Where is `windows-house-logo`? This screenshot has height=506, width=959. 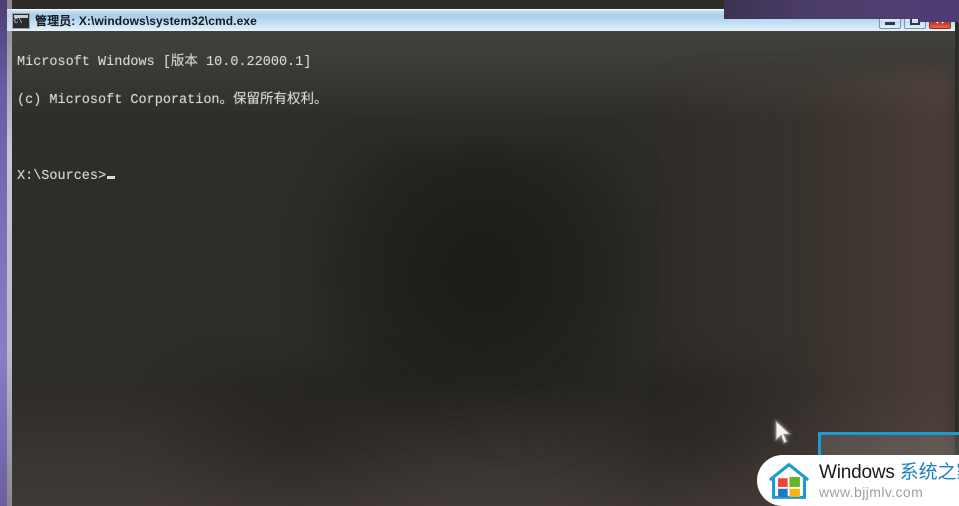
windows-house-logo is located at coordinates (789, 480).